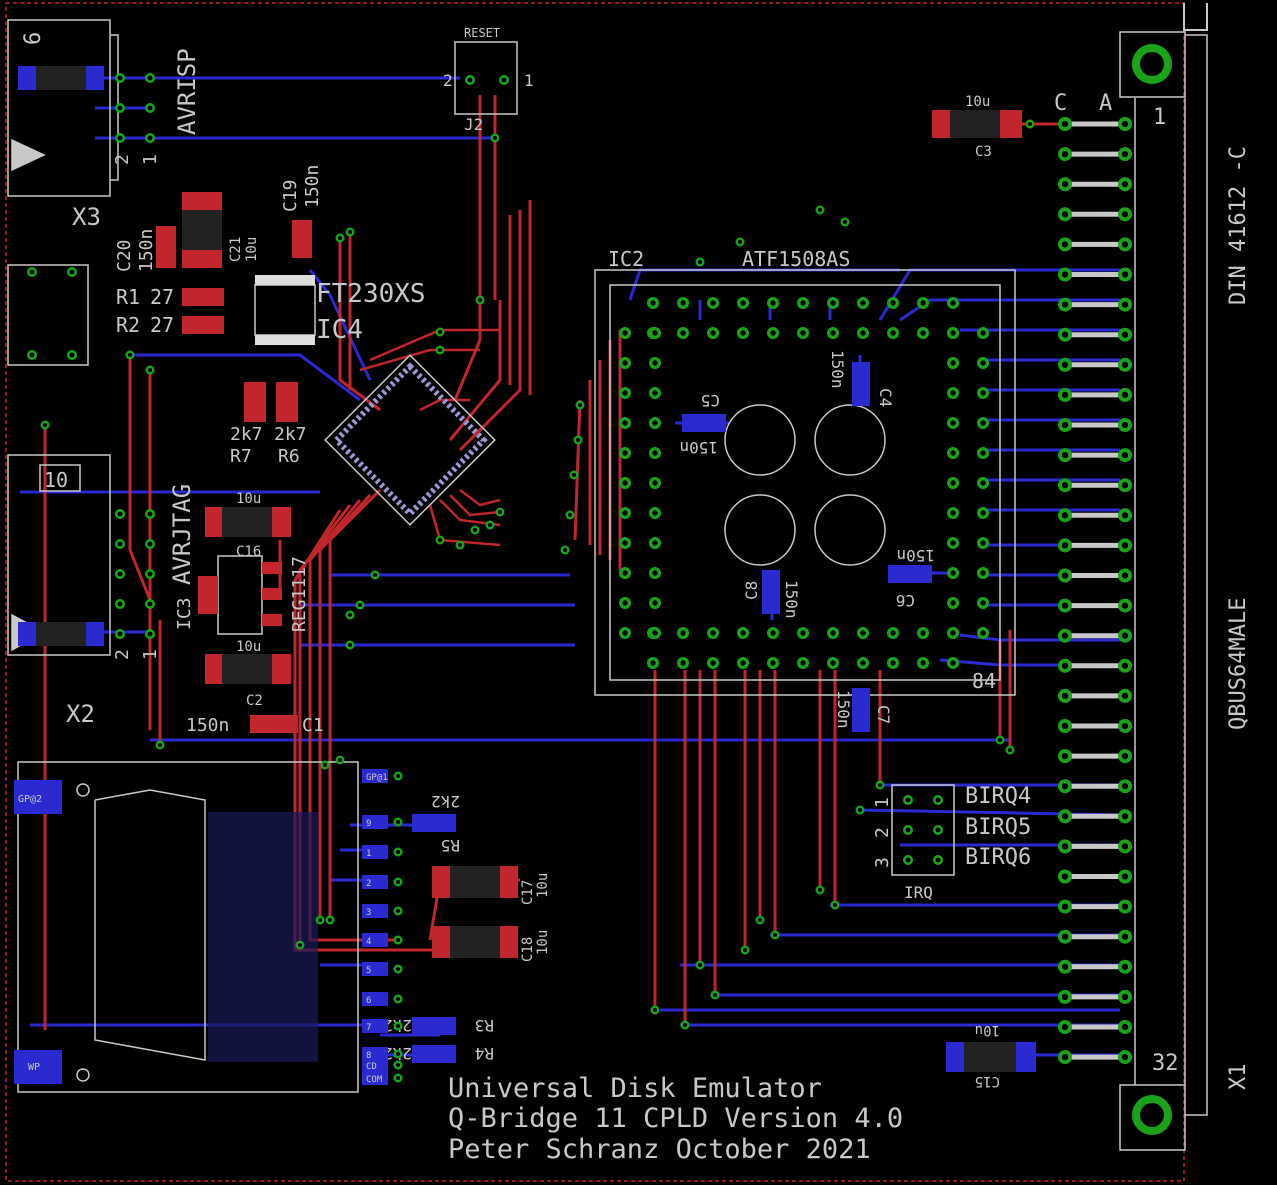 This screenshot has width=1277, height=1185. I want to click on connector-pin-first: 1, so click(1159, 117).